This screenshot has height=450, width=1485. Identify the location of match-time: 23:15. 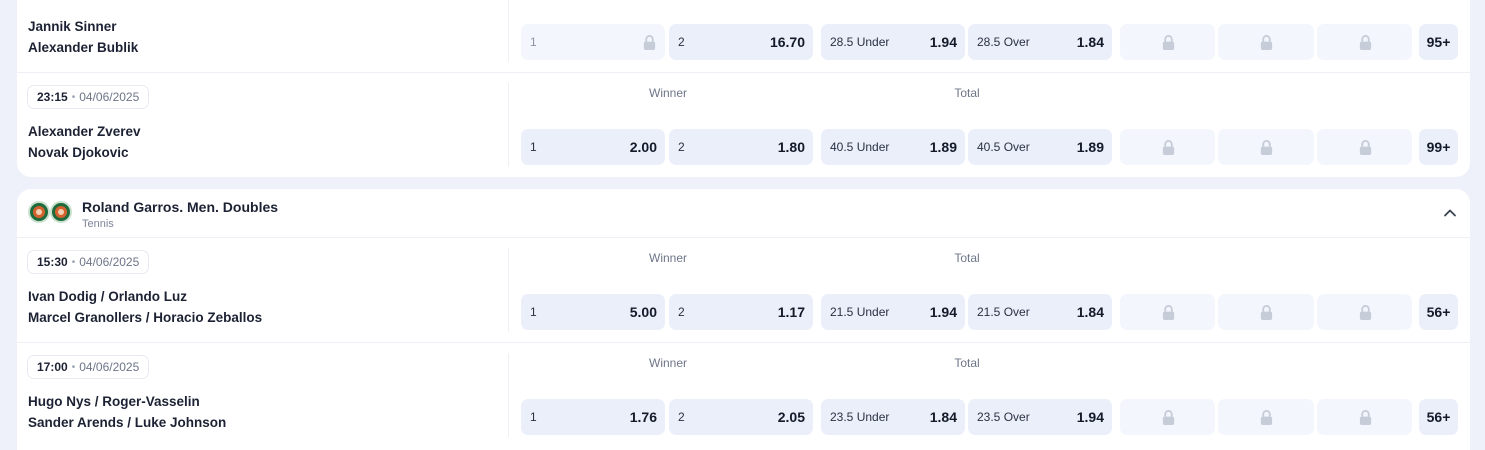
(52, 97).